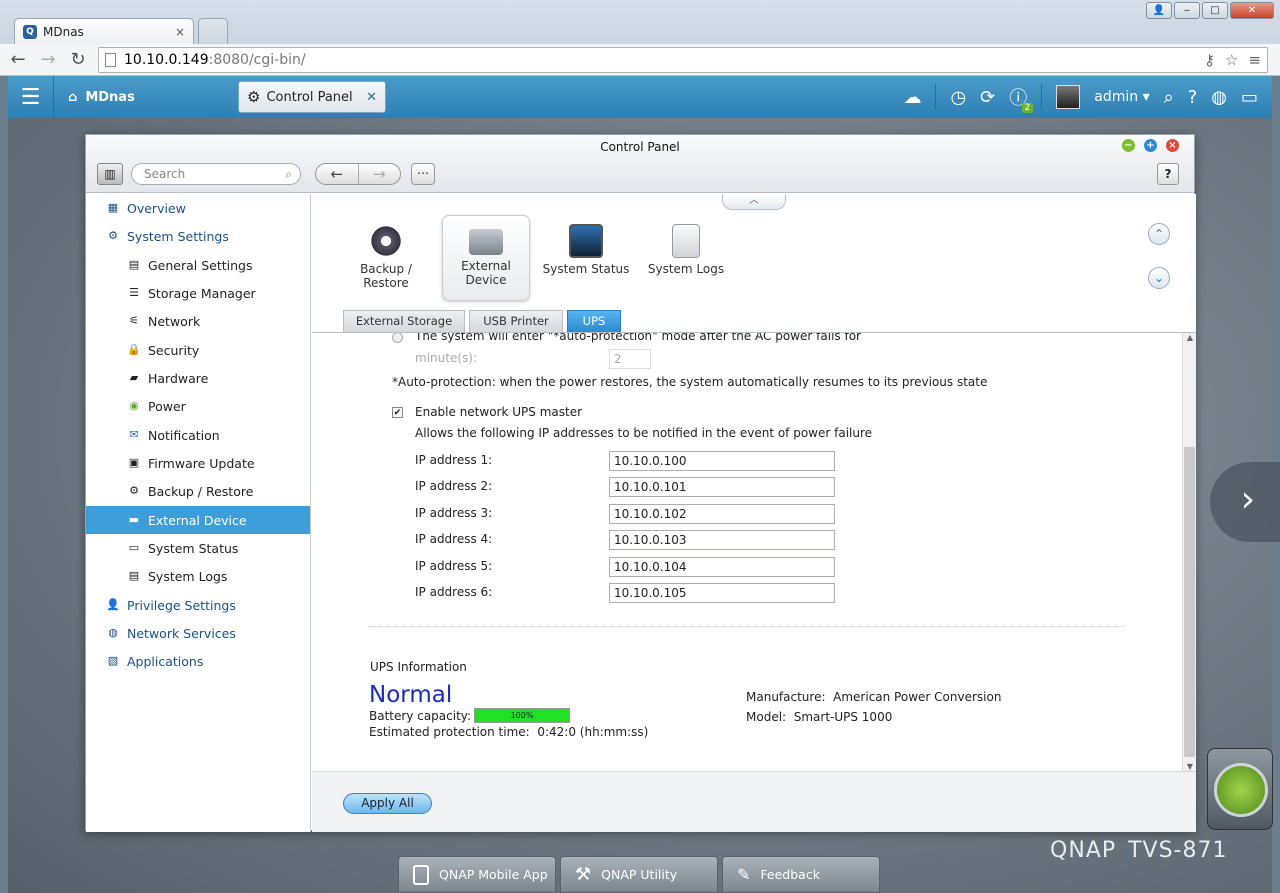 This screenshot has height=893, width=1280. Describe the element at coordinates (722, 567) in the screenshot. I see `ip-address-5-input: 10.10.0.104` at that location.